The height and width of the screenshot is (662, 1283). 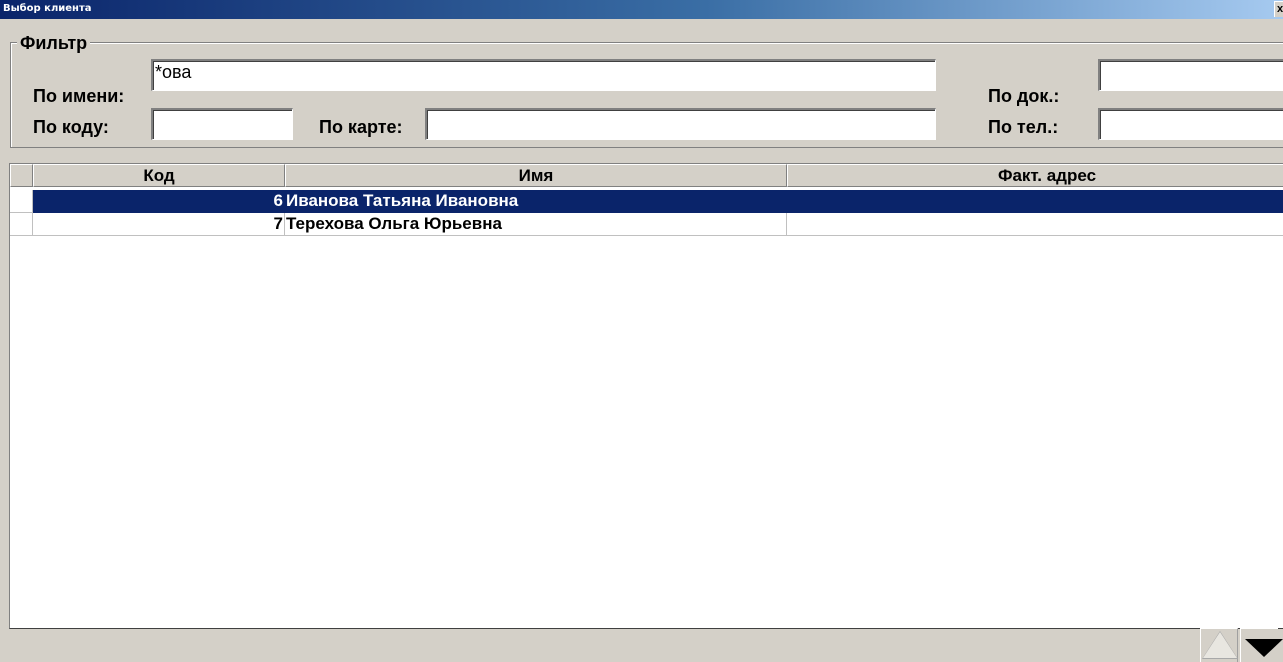 I want to click on cell-name: Терехова Ольга Юрьевна, so click(x=536, y=224).